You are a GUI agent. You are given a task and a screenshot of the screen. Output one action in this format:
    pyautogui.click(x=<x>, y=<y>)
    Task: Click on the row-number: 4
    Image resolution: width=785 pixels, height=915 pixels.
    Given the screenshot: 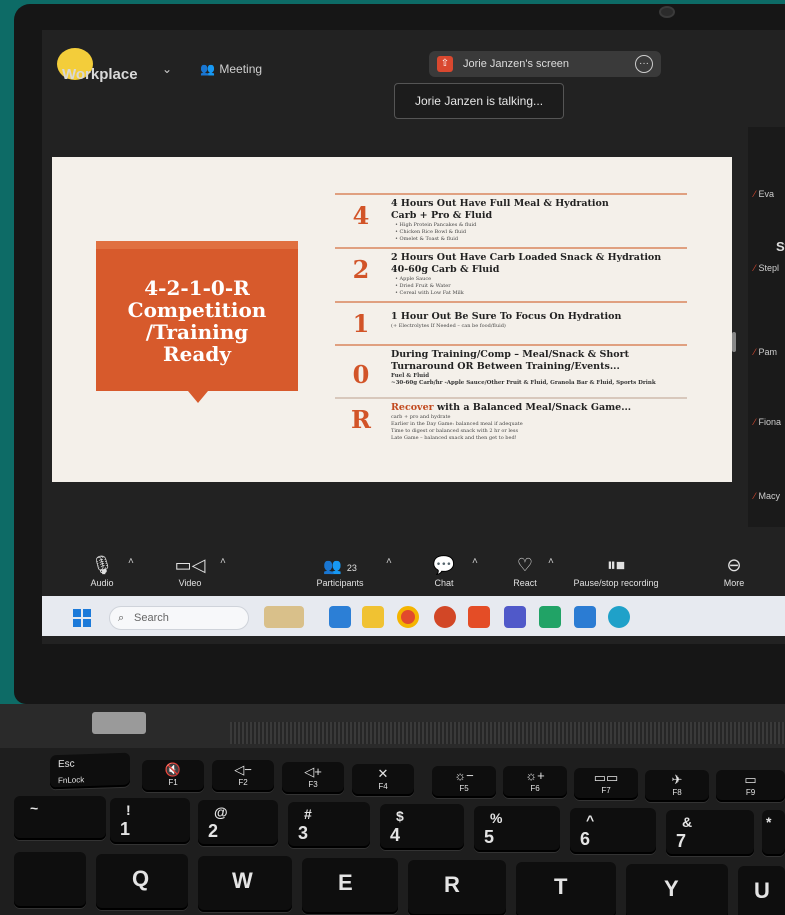 What is the action you would take?
    pyautogui.click(x=361, y=215)
    